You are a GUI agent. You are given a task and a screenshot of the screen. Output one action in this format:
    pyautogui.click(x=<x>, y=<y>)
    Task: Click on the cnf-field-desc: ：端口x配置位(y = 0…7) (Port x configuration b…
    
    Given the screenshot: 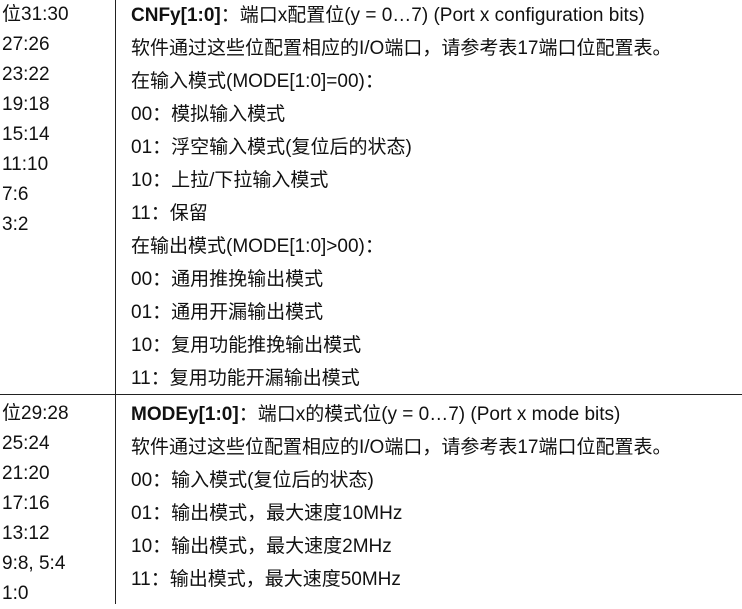 What is the action you would take?
    pyautogui.click(x=432, y=15)
    